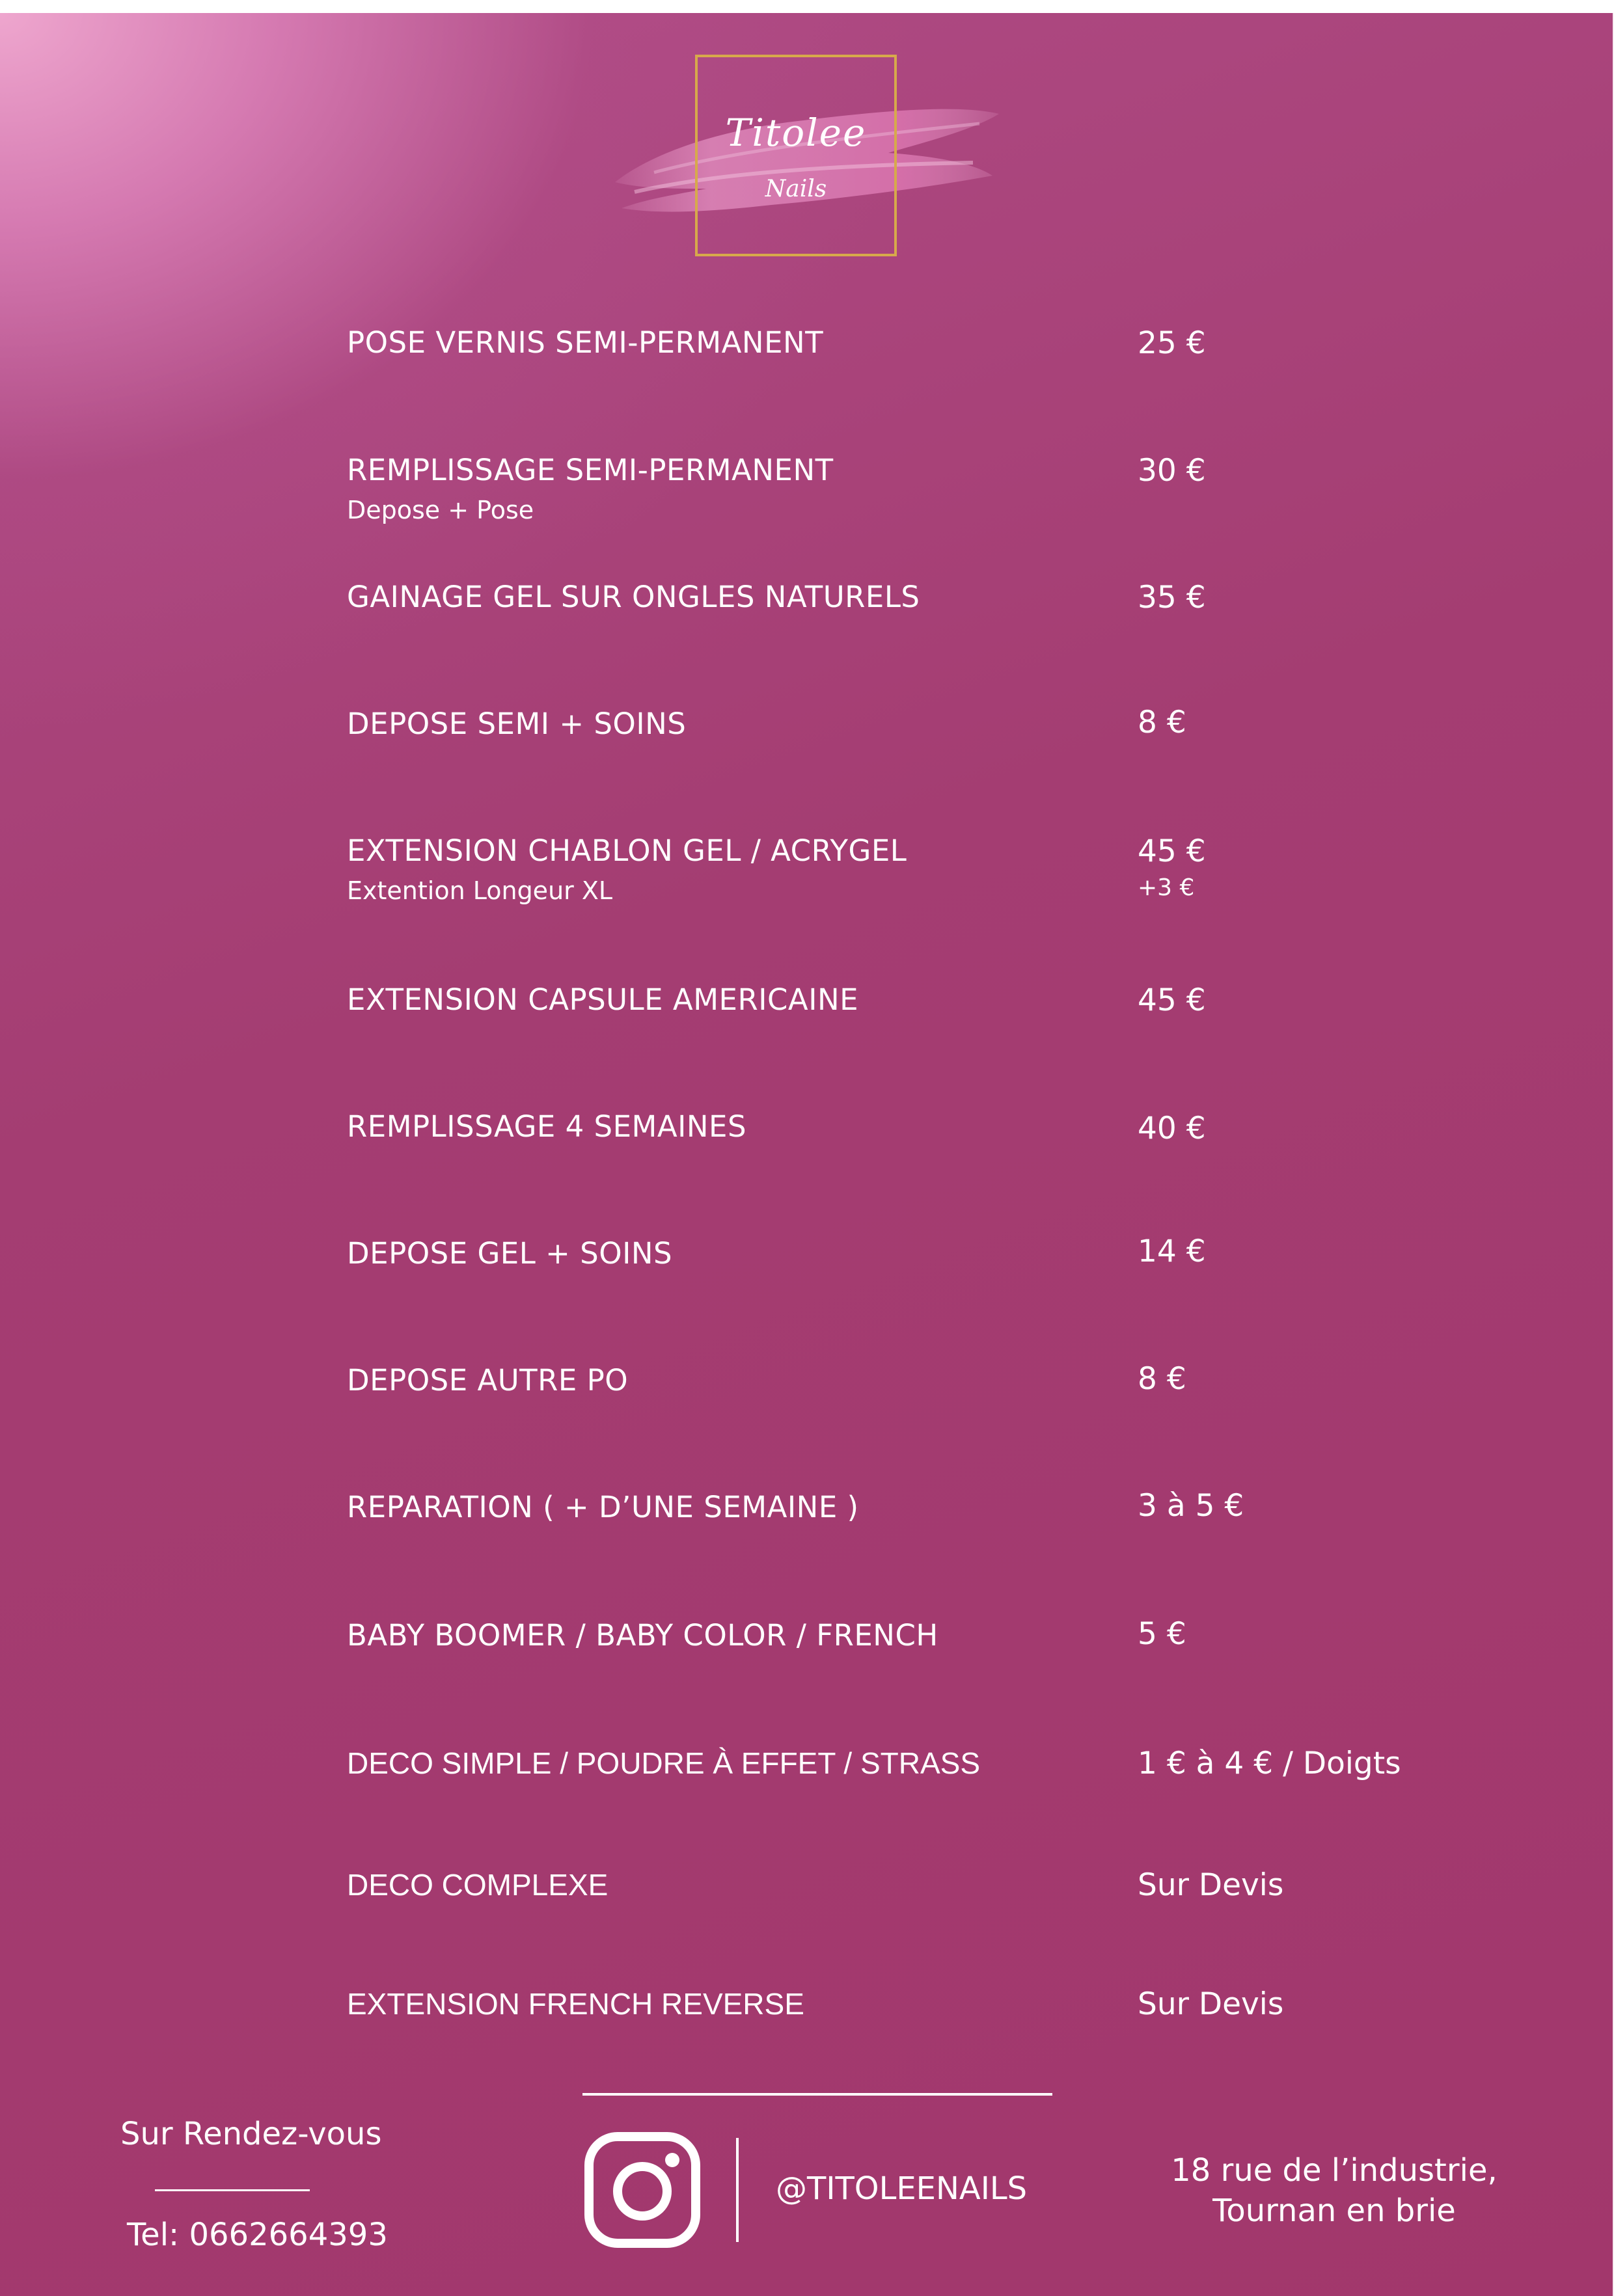 This screenshot has width=1614, height=2296. What do you see at coordinates (478, 1885) in the screenshot?
I see `service-name: DECO COMPLEXE` at bounding box center [478, 1885].